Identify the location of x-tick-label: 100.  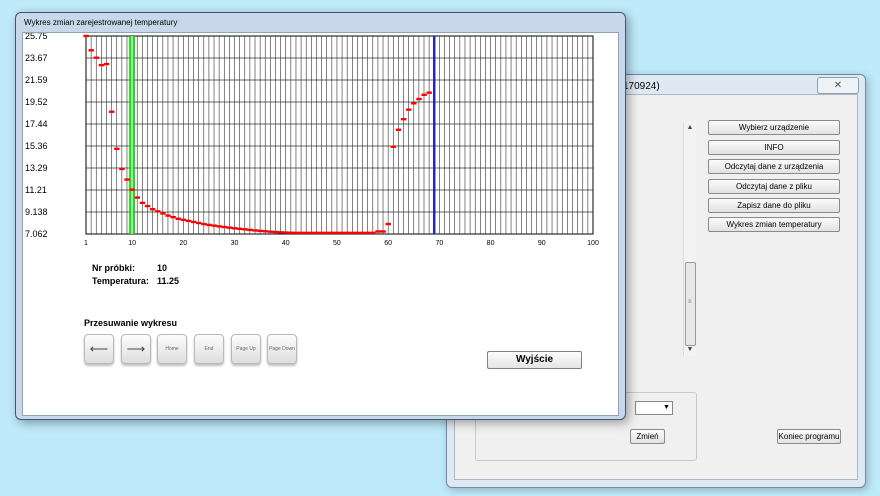
(593, 243).